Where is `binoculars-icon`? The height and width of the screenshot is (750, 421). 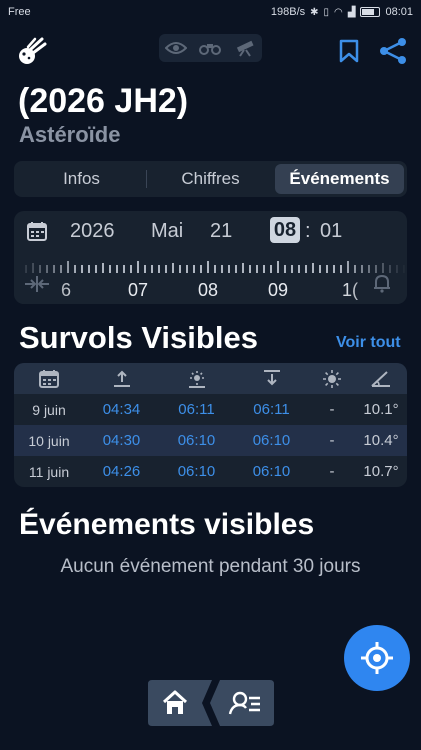
binoculars-icon is located at coordinates (210, 48).